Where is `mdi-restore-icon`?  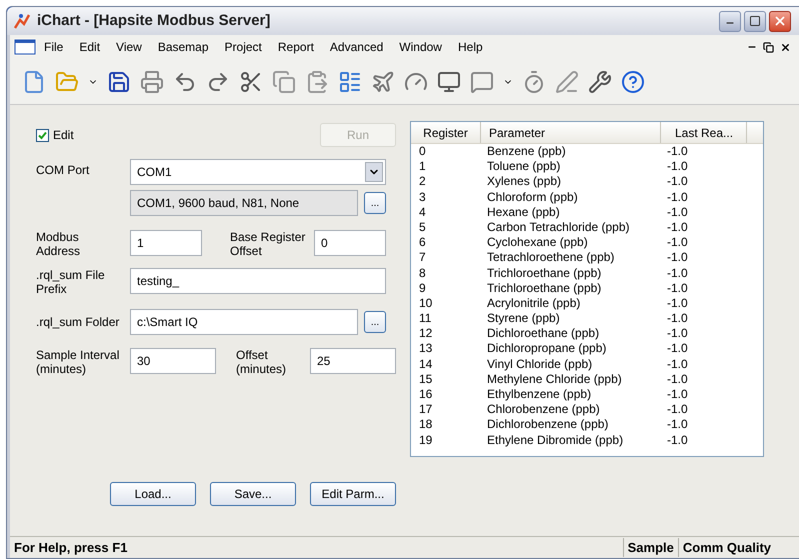 mdi-restore-icon is located at coordinates (768, 47).